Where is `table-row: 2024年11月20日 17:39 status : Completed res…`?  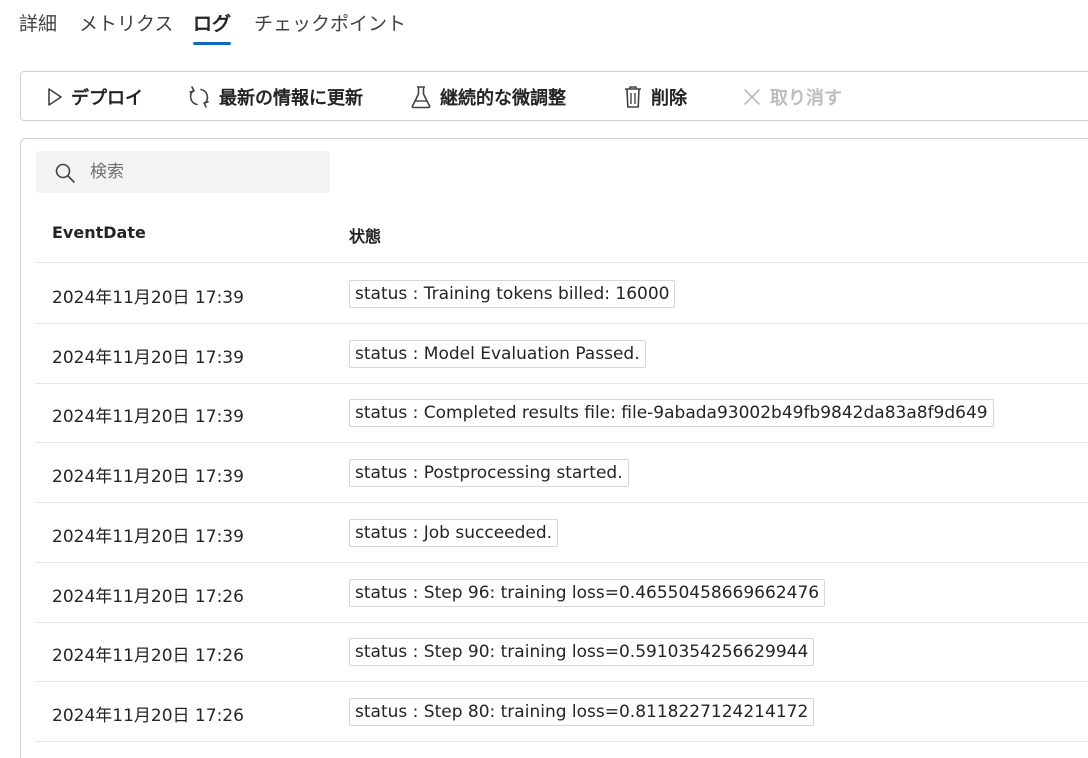
table-row: 2024年11月20日 17:39 status : Completed res… is located at coordinates (561, 413).